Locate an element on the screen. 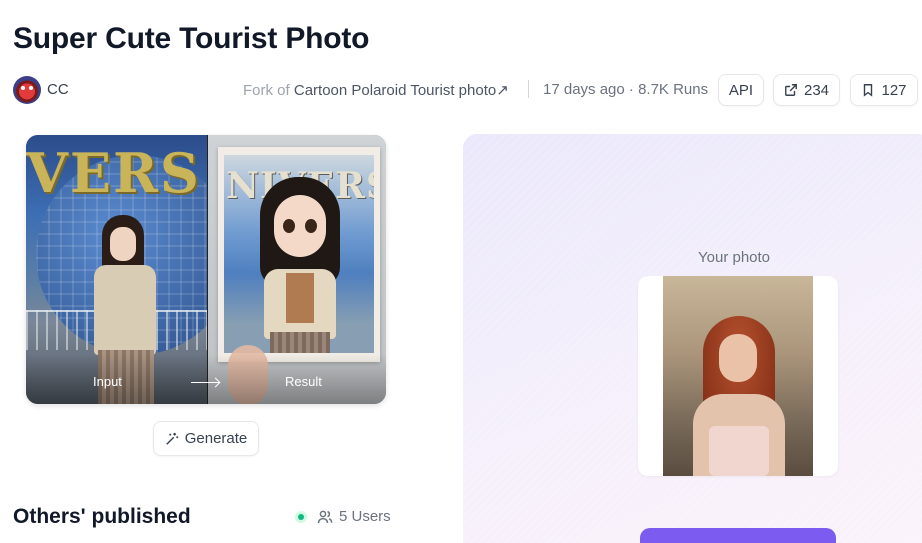 This screenshot has height=543, width=922. generate-button: Generate is located at coordinates (206, 438).